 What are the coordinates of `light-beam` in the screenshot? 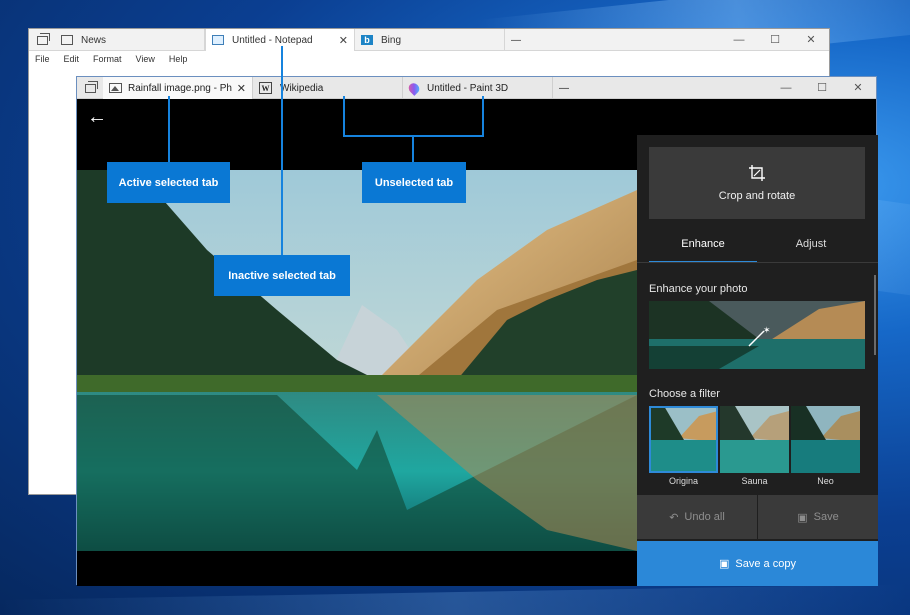 It's located at (455, 599).